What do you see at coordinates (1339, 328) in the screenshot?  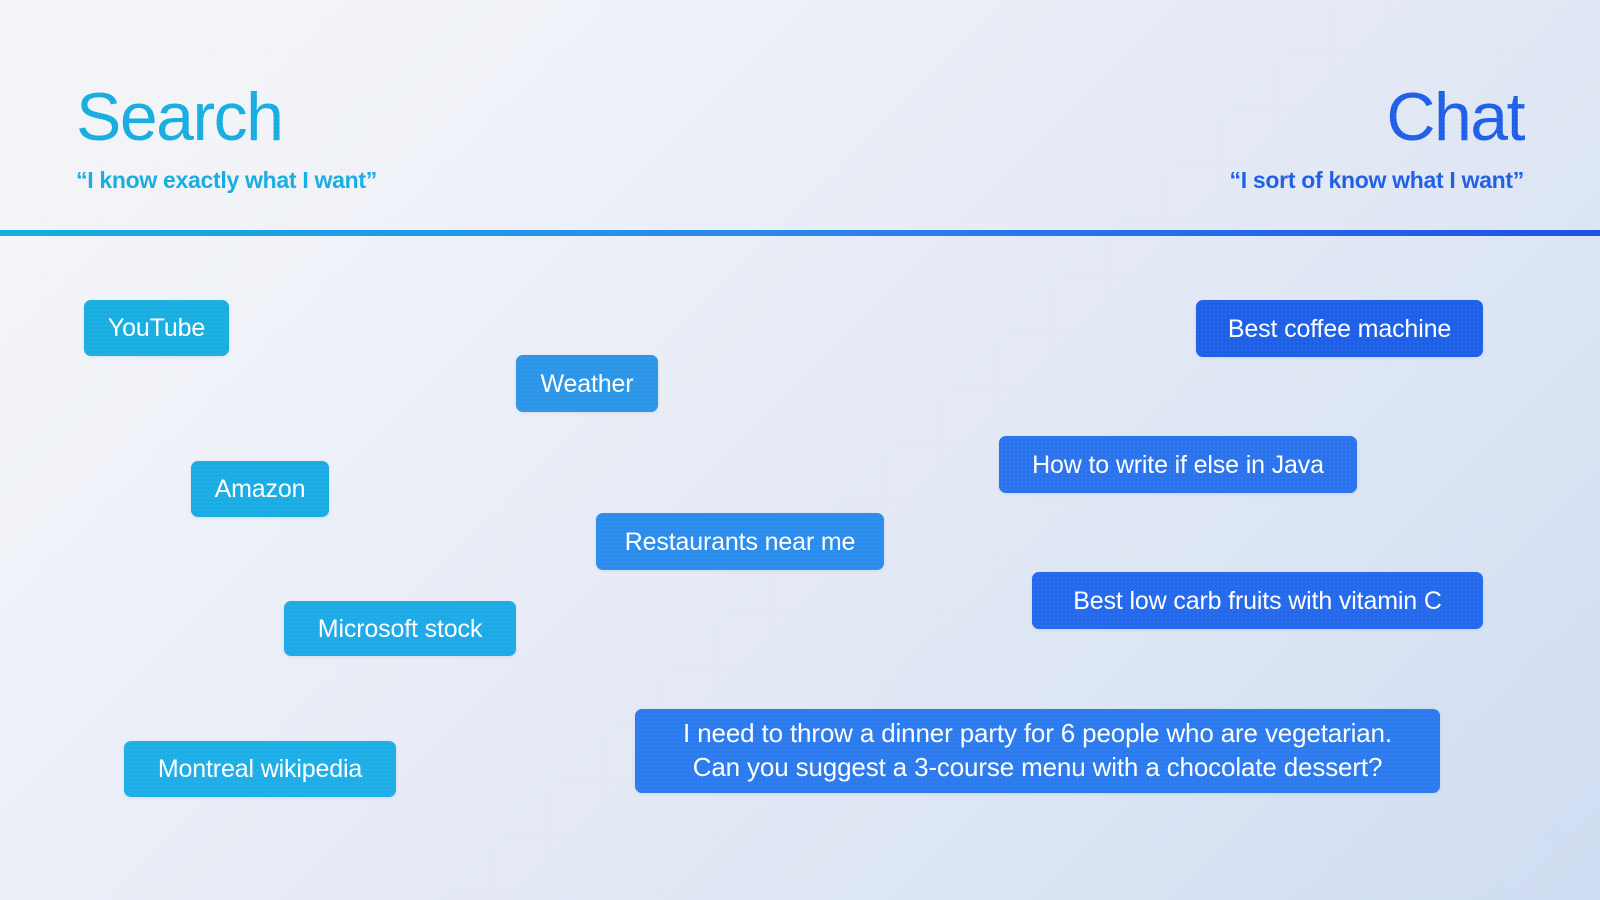 I see `query-pill-chat: Best coffee machine` at bounding box center [1339, 328].